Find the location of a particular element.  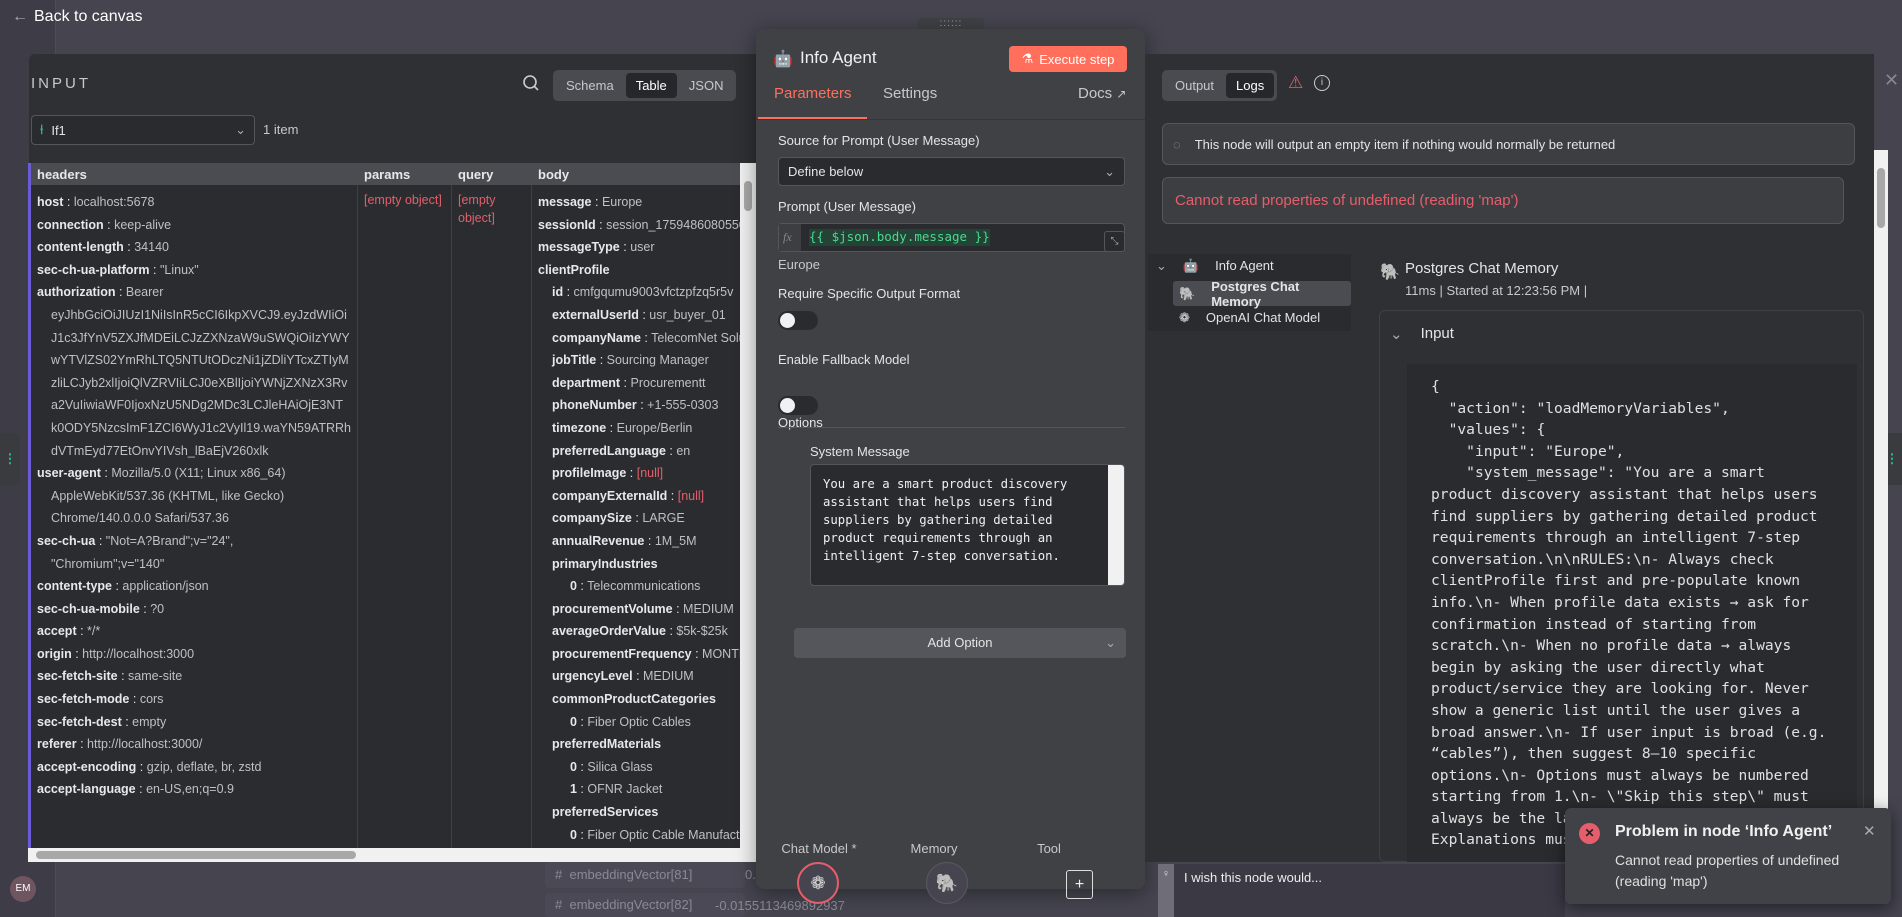

input-node-select: ⍿ If1 ⌄ is located at coordinates (143, 130).